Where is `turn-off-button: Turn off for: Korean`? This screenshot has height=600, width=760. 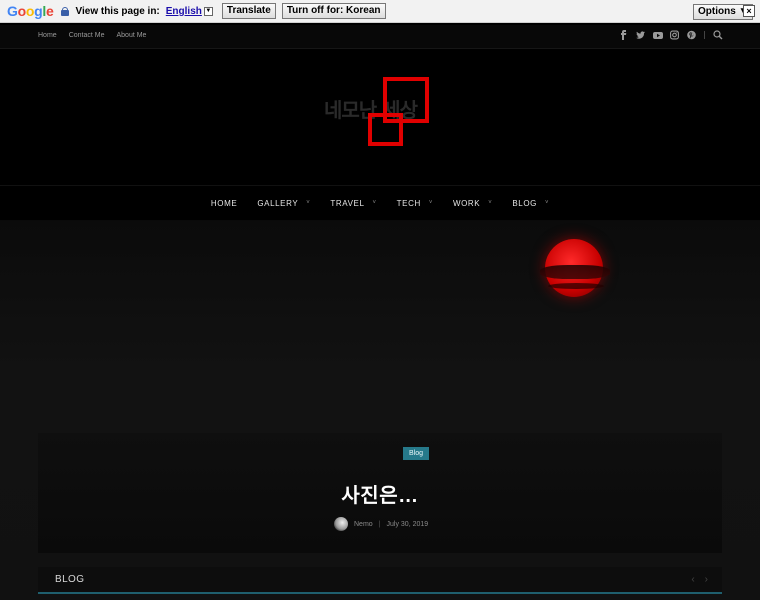
turn-off-button: Turn off for: Korean is located at coordinates (333, 11).